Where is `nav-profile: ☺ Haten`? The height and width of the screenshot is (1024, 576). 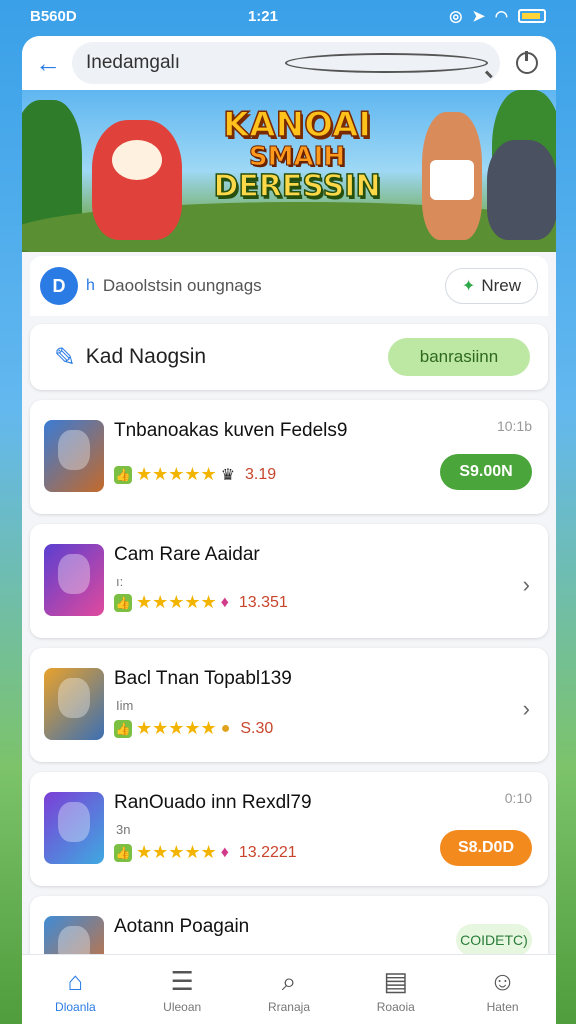 nav-profile: ☺ Haten is located at coordinates (503, 990).